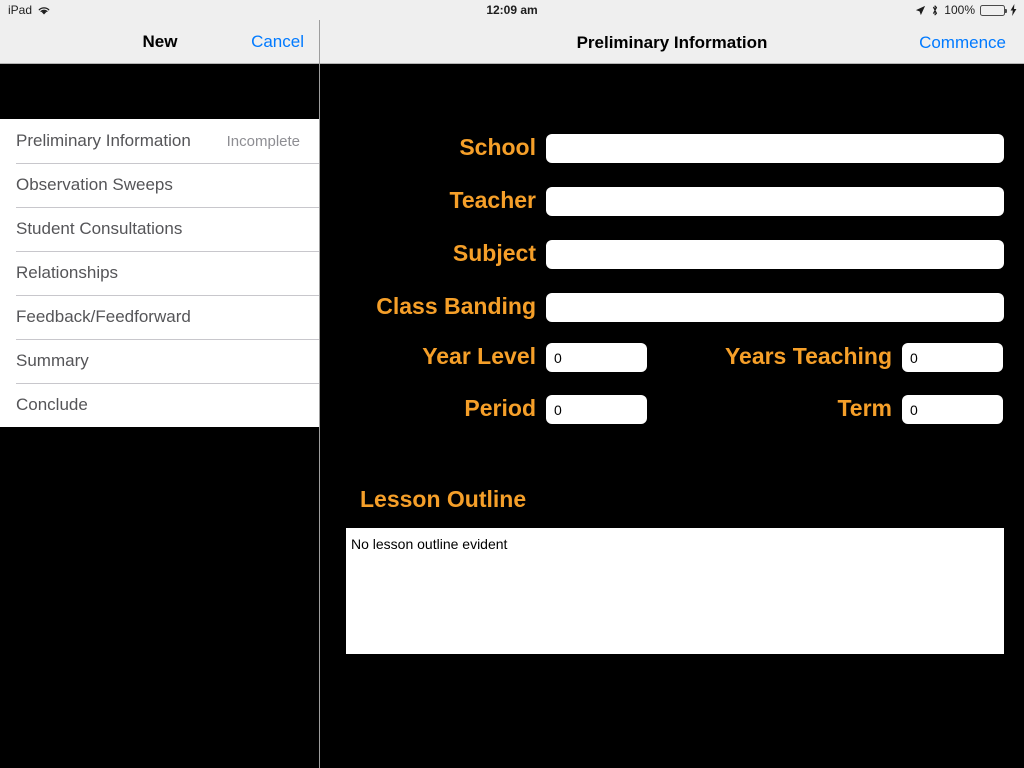 Image resolution: width=1024 pixels, height=768 pixels. Describe the element at coordinates (497, 147) in the screenshot. I see `school-label: School` at that location.